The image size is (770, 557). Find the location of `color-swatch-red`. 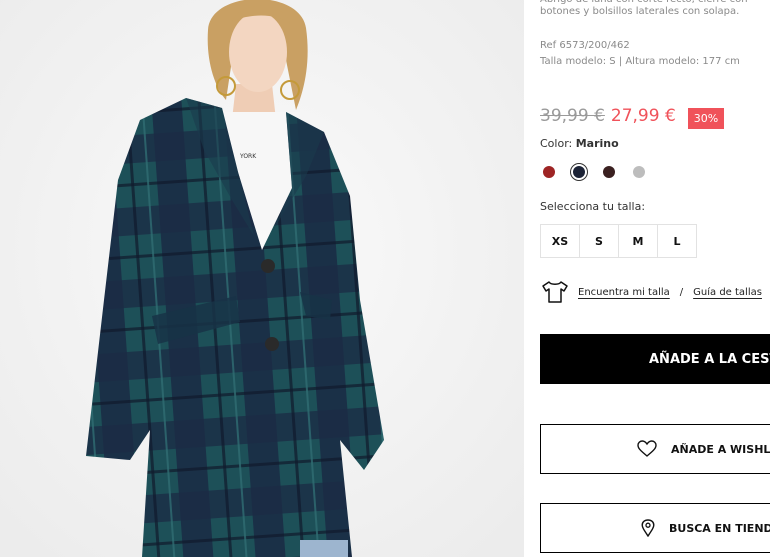

color-swatch-red is located at coordinates (549, 172).